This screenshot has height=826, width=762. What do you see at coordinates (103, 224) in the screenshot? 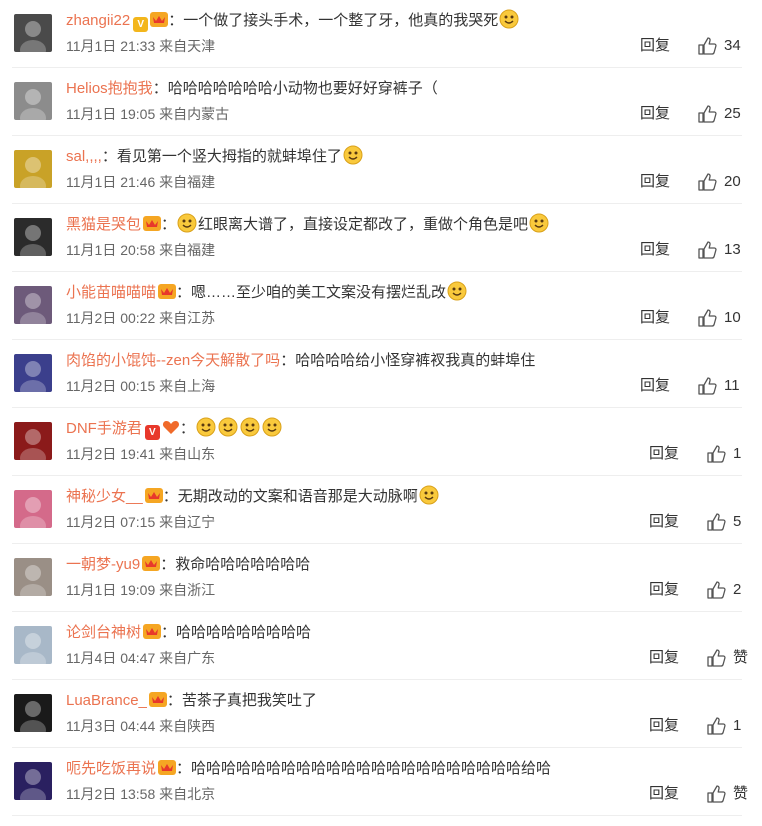
I see `username-link: 黑猫是哭包` at bounding box center [103, 224].